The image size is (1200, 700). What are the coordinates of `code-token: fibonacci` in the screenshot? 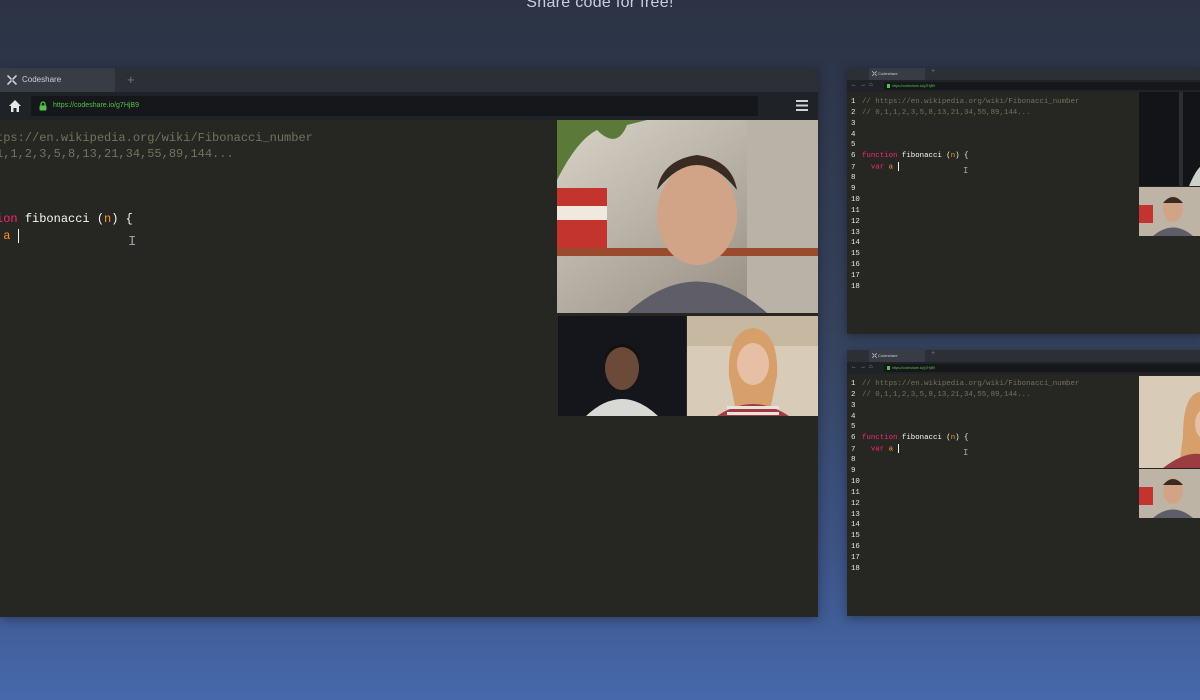 It's located at (60, 219).